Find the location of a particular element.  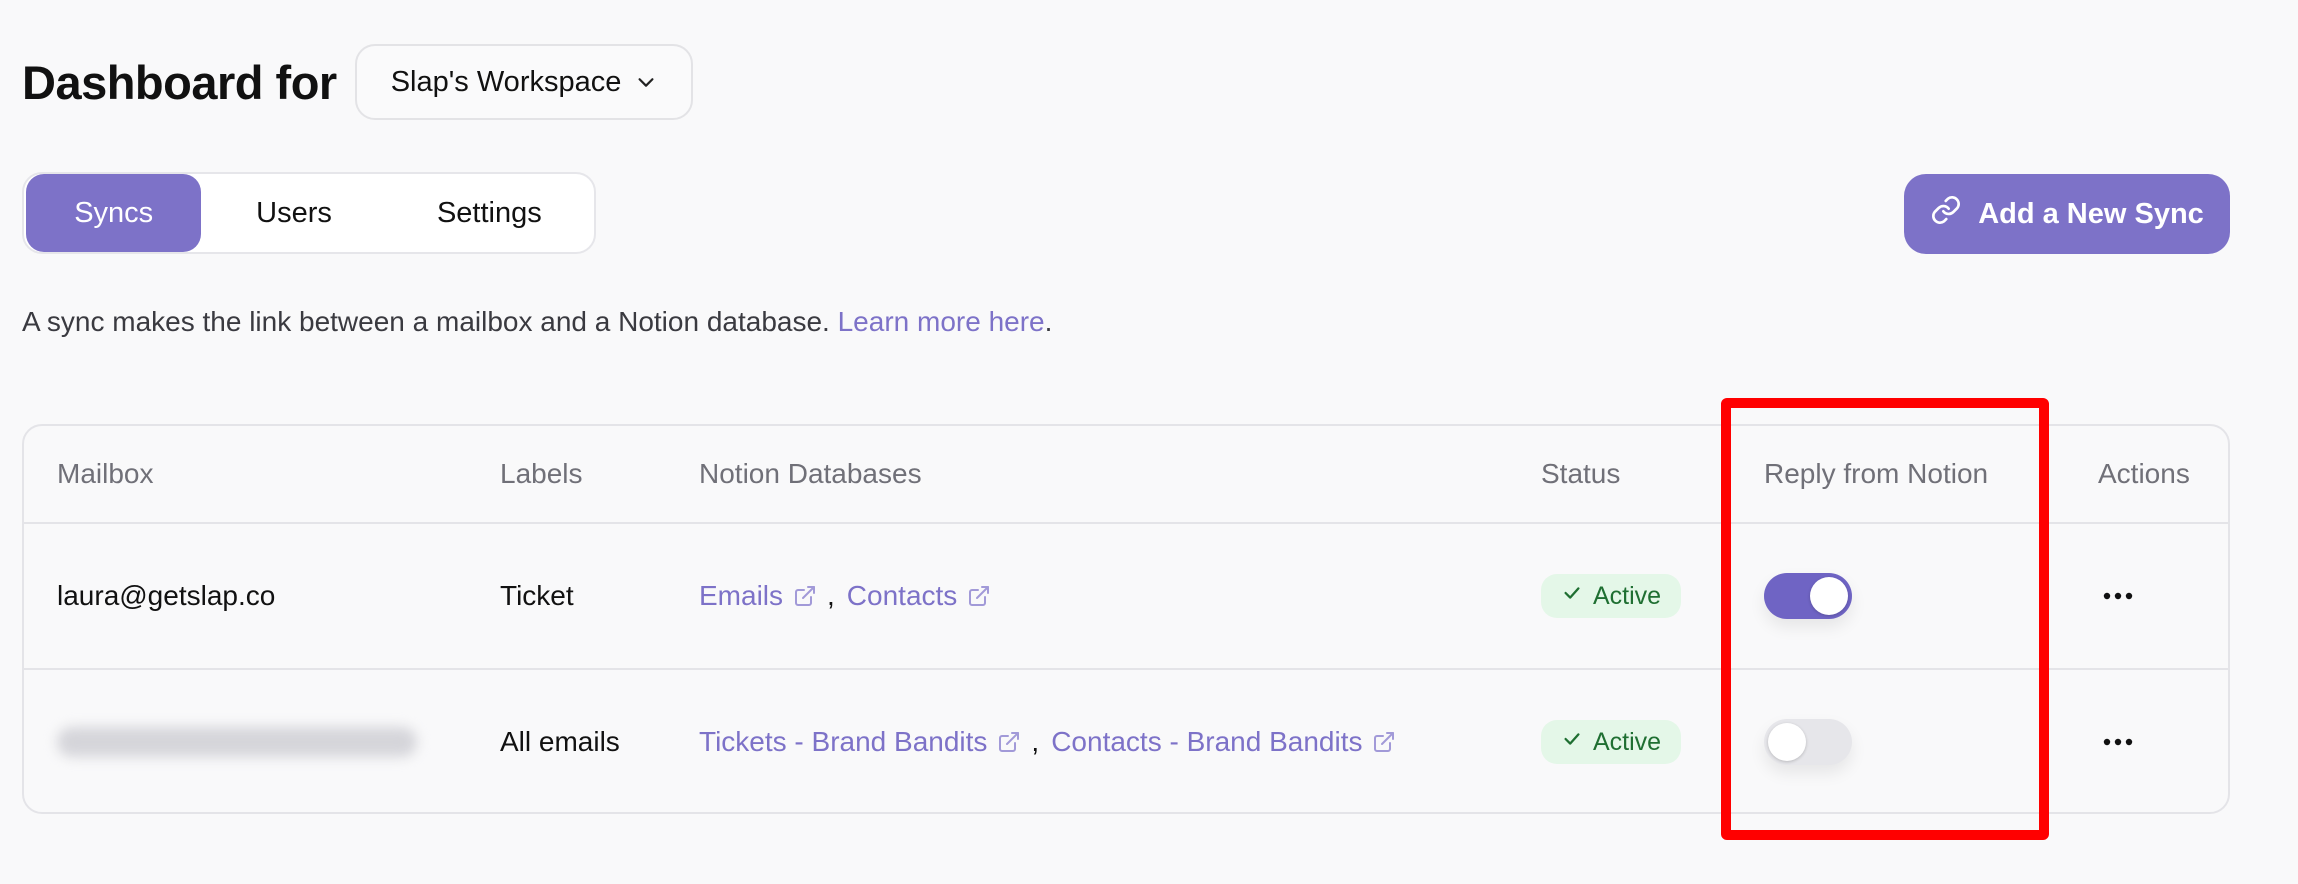

label-value: Ticket is located at coordinates (537, 595).